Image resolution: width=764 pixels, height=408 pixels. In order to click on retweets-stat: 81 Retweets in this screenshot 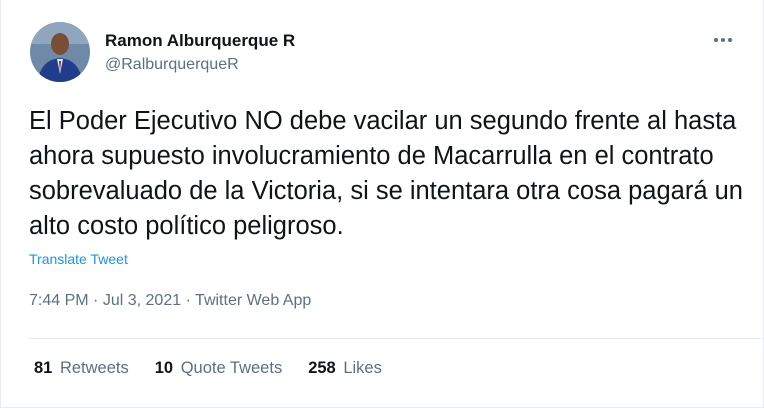, I will do `click(81, 368)`.